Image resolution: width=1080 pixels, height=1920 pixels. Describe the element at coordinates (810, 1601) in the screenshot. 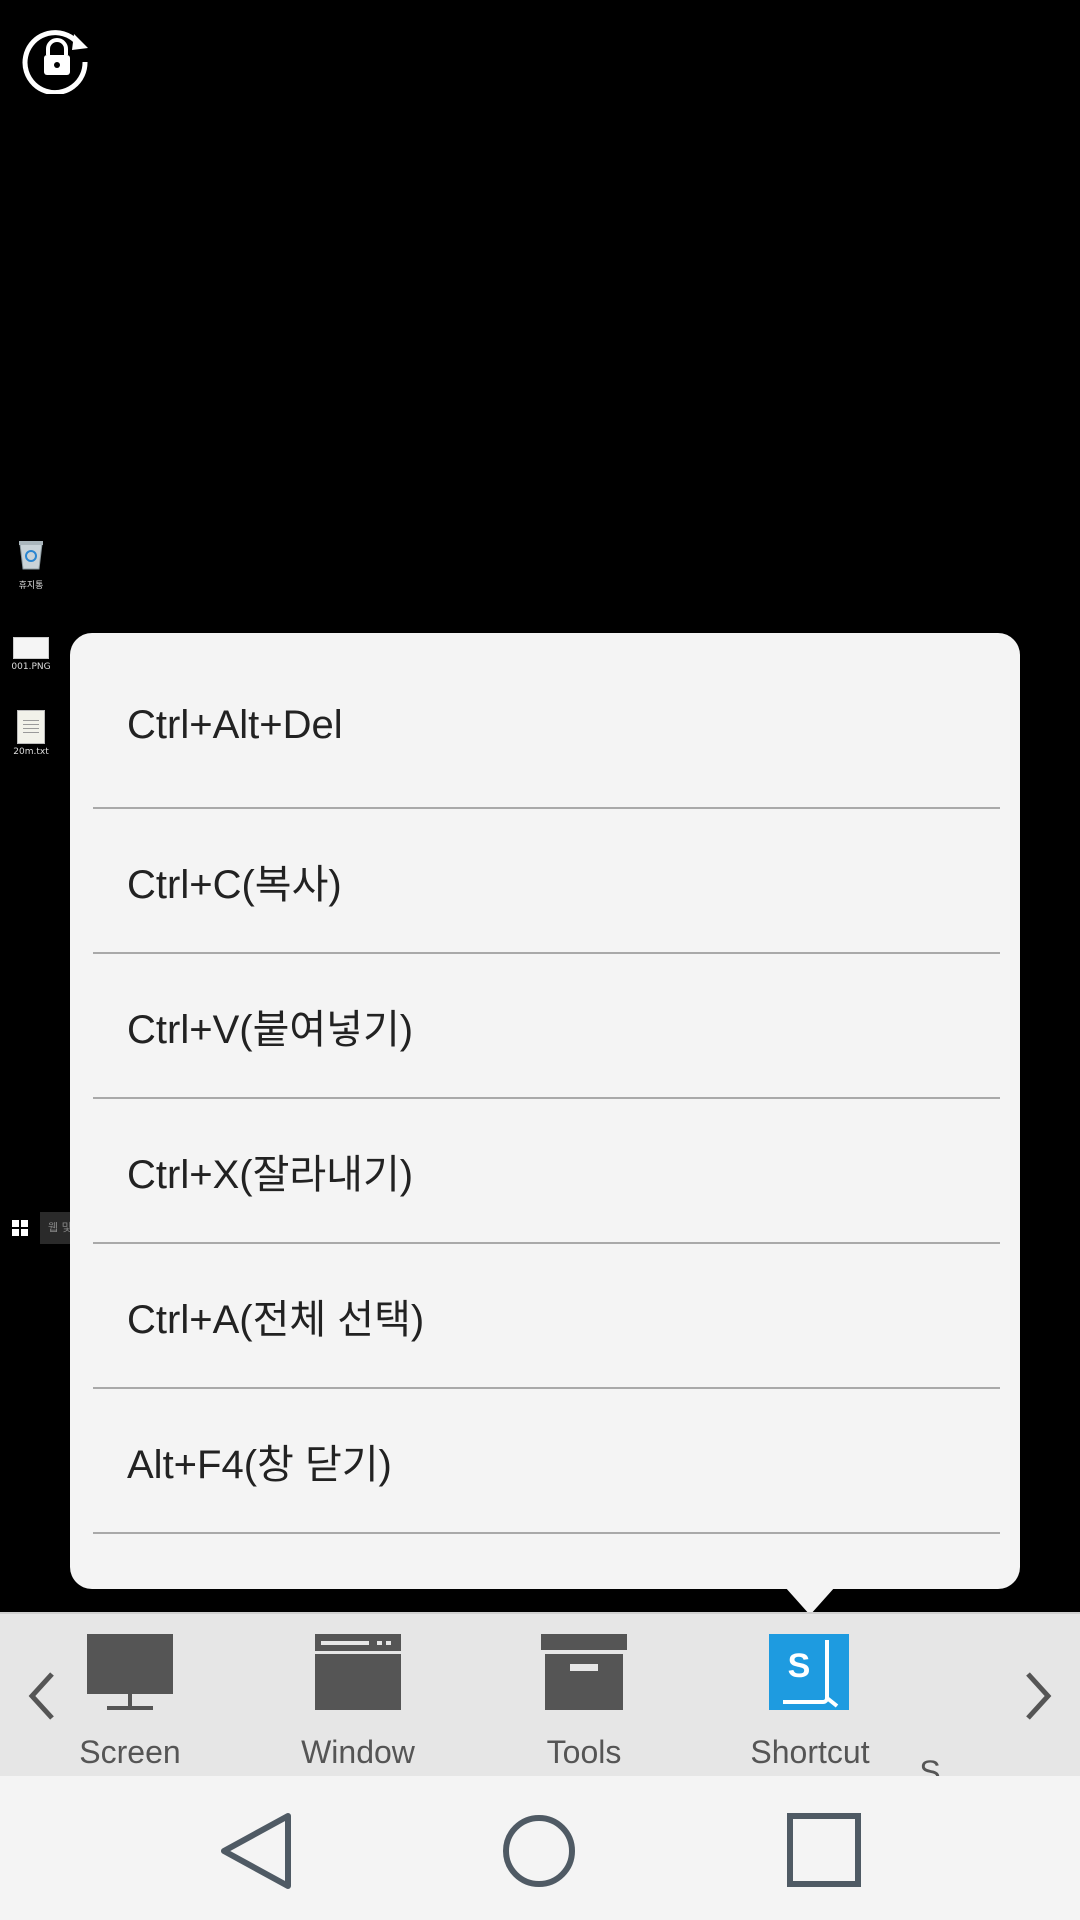

I see `popup-pointer` at that location.